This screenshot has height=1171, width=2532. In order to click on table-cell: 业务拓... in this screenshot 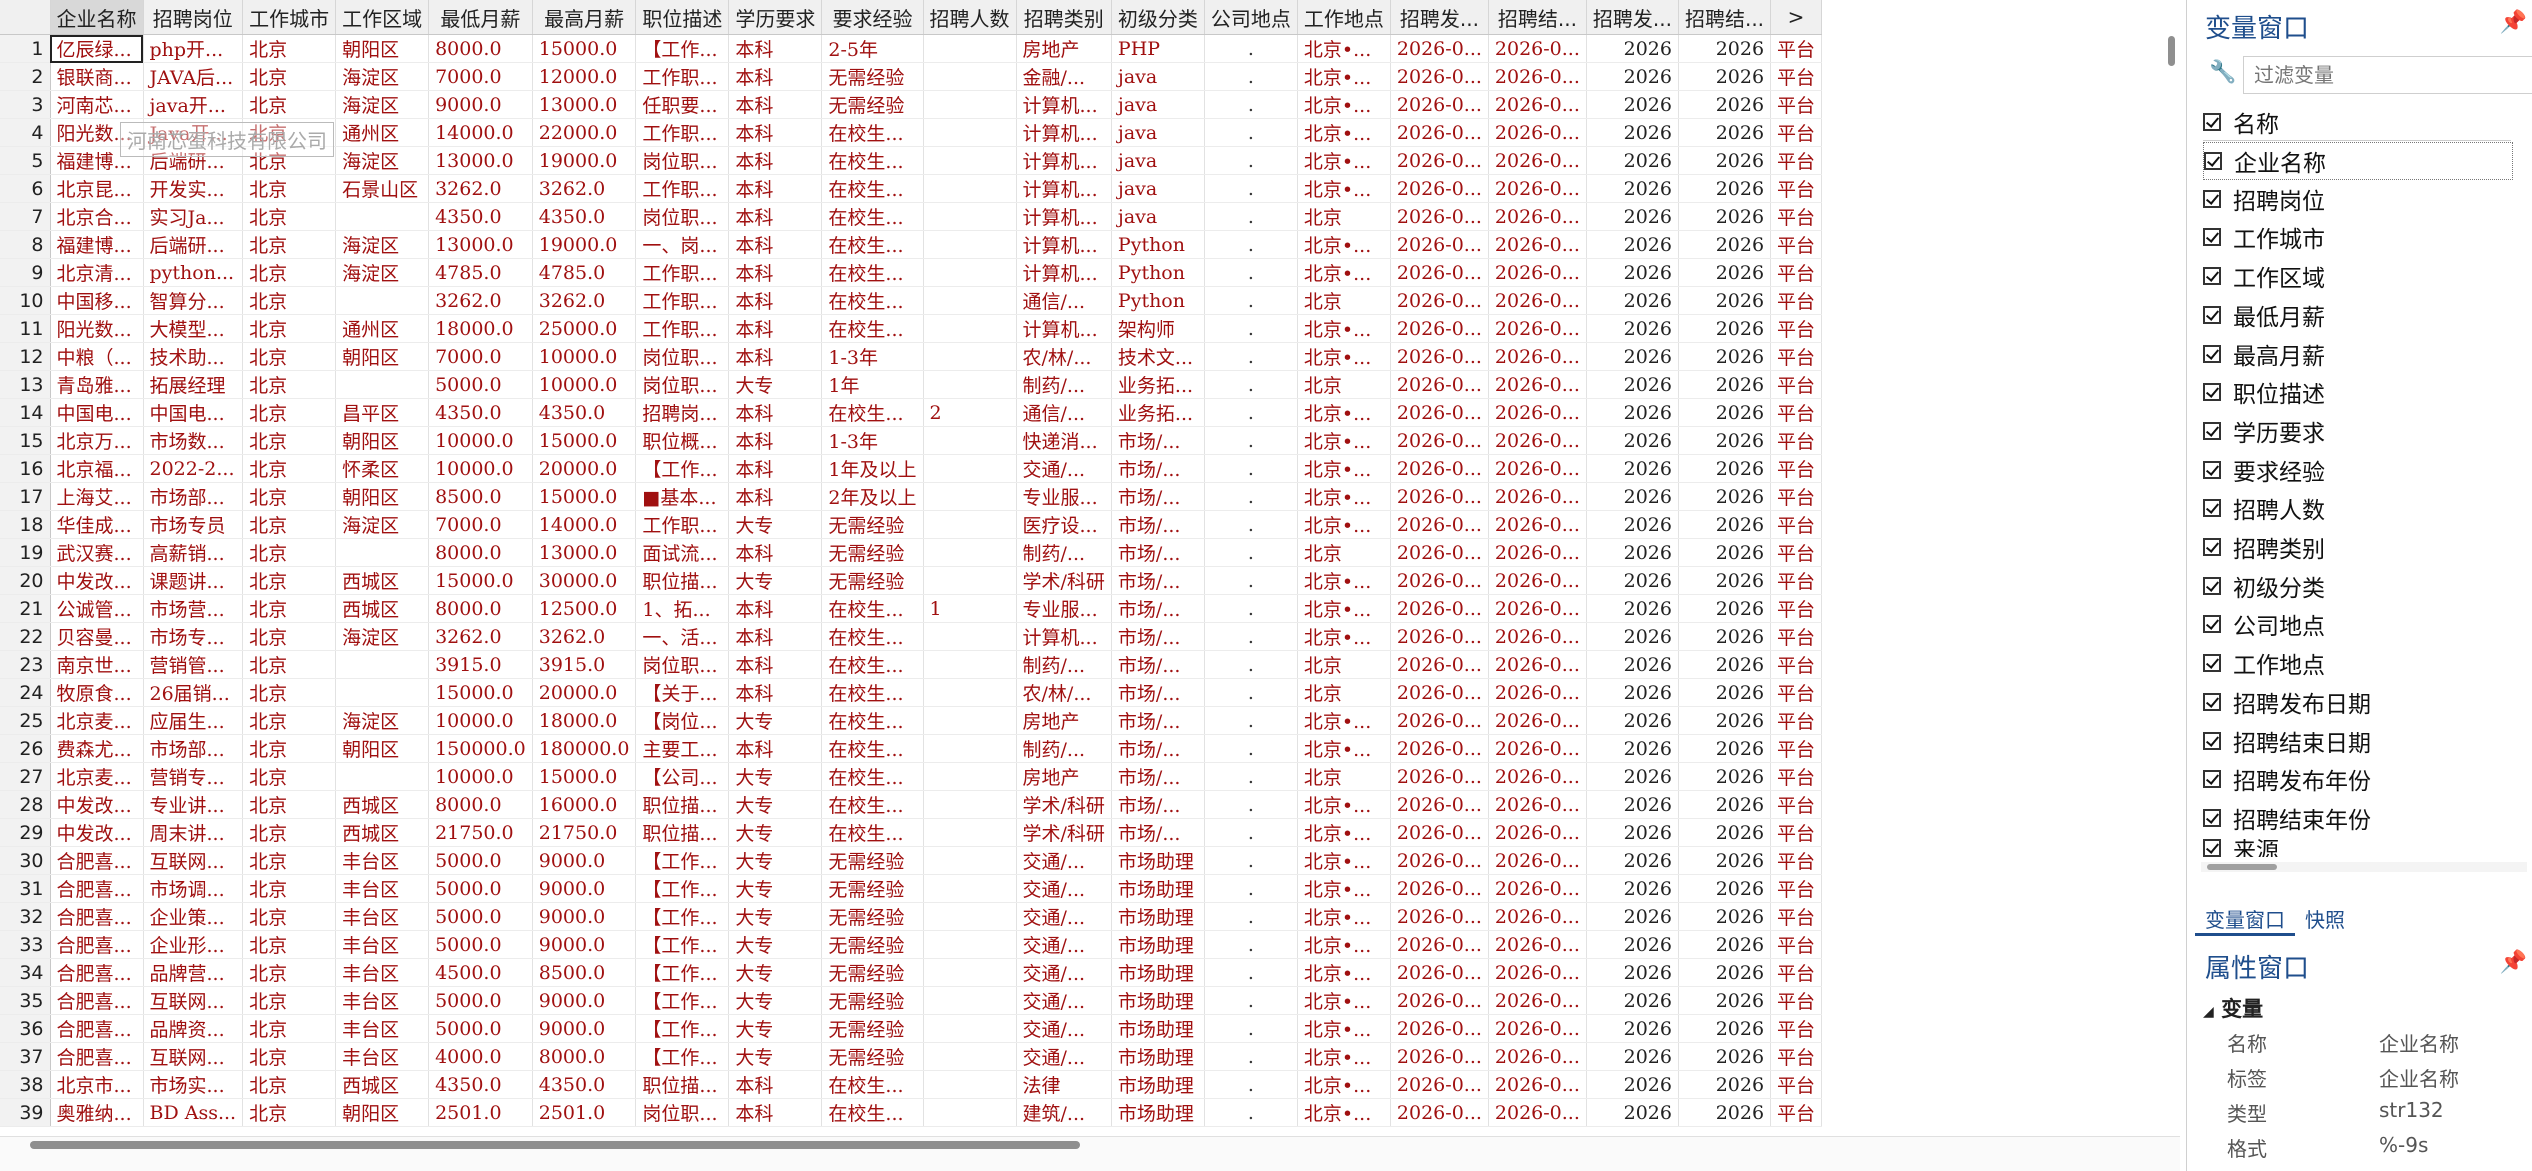, I will do `click(1158, 412)`.